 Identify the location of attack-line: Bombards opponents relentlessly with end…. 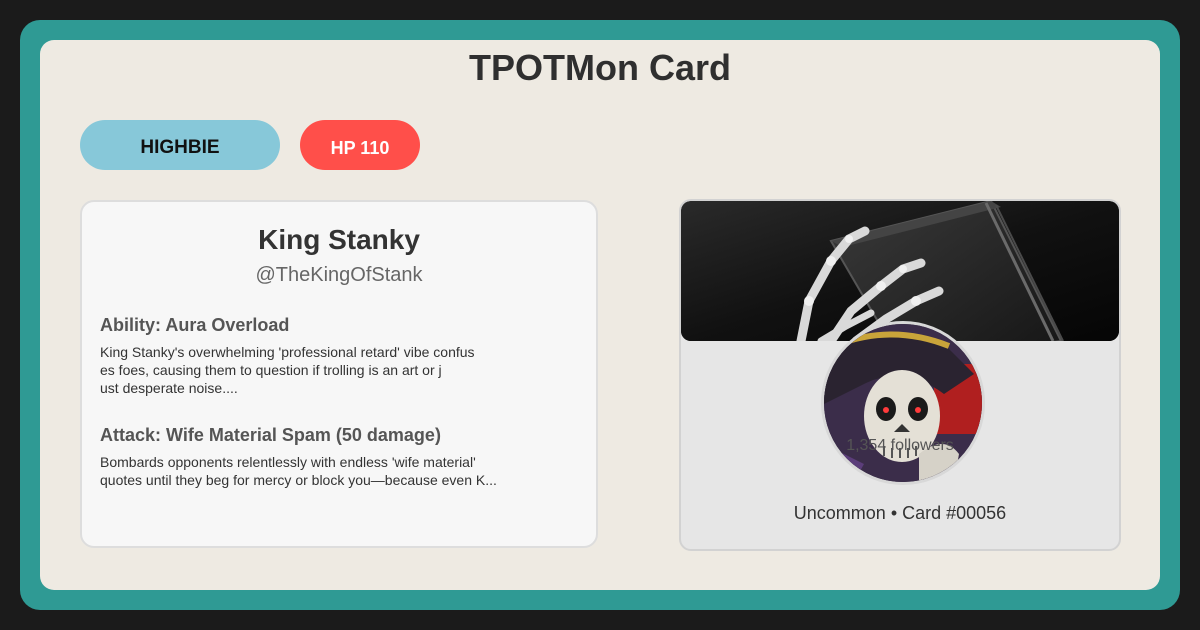
(288, 462).